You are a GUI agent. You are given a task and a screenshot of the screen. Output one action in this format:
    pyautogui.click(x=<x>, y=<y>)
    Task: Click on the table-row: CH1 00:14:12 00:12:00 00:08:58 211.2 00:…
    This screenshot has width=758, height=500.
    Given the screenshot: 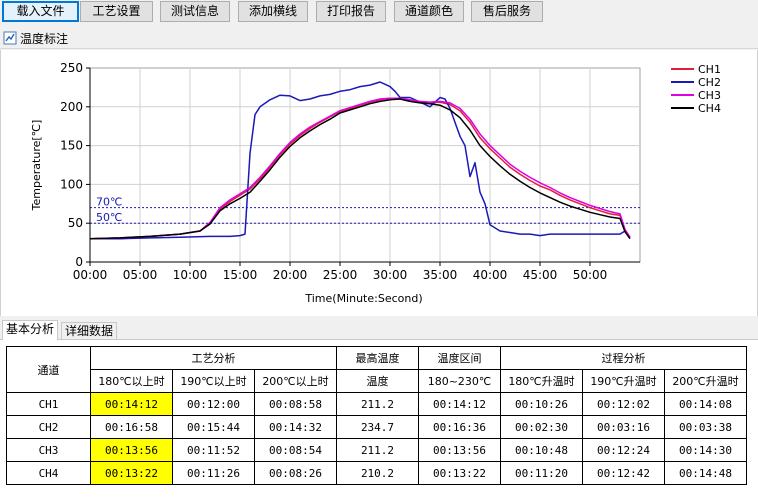 What is the action you would take?
    pyautogui.click(x=376, y=404)
    